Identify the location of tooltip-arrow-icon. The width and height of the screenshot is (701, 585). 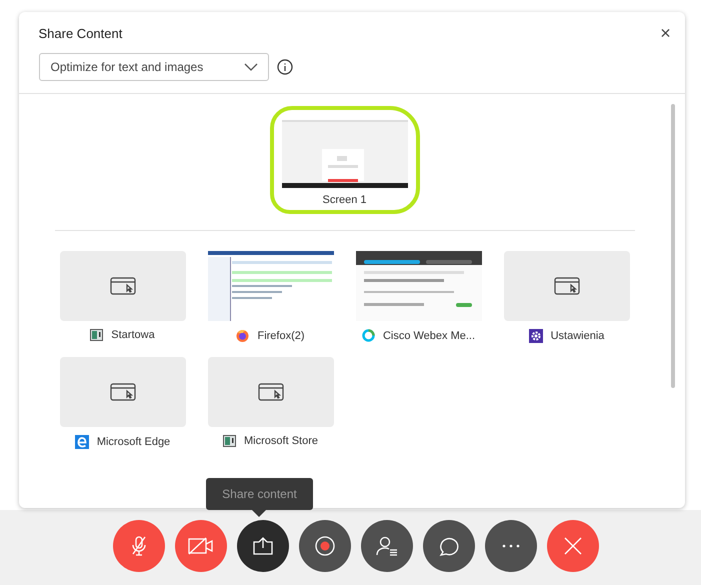
(259, 513).